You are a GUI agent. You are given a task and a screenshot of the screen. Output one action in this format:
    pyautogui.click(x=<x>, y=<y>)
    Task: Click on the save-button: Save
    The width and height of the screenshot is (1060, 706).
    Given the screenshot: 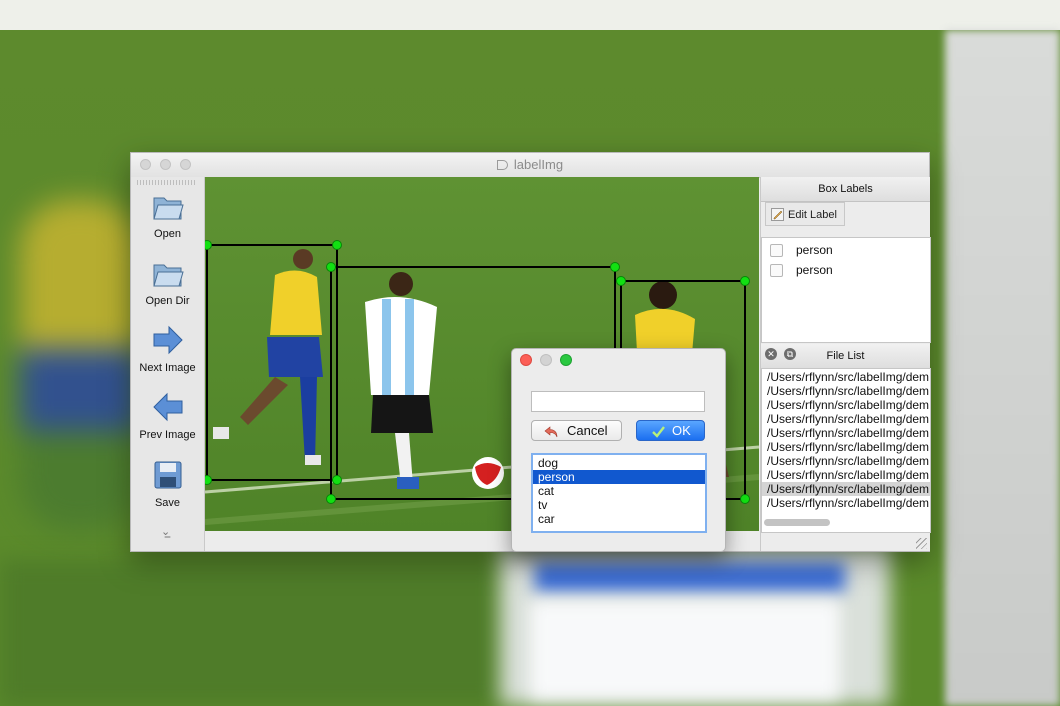 What is the action you would take?
    pyautogui.click(x=167, y=483)
    